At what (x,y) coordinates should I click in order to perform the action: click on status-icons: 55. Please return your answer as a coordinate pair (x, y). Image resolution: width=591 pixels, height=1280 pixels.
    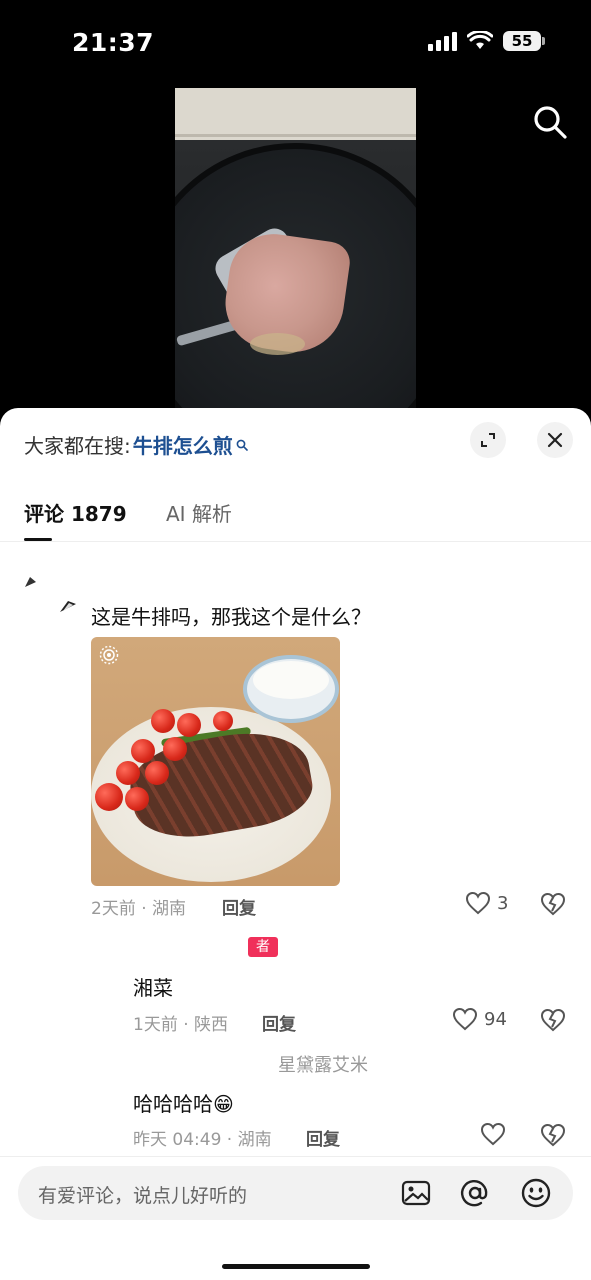
    Looking at the image, I should click on (486, 41).